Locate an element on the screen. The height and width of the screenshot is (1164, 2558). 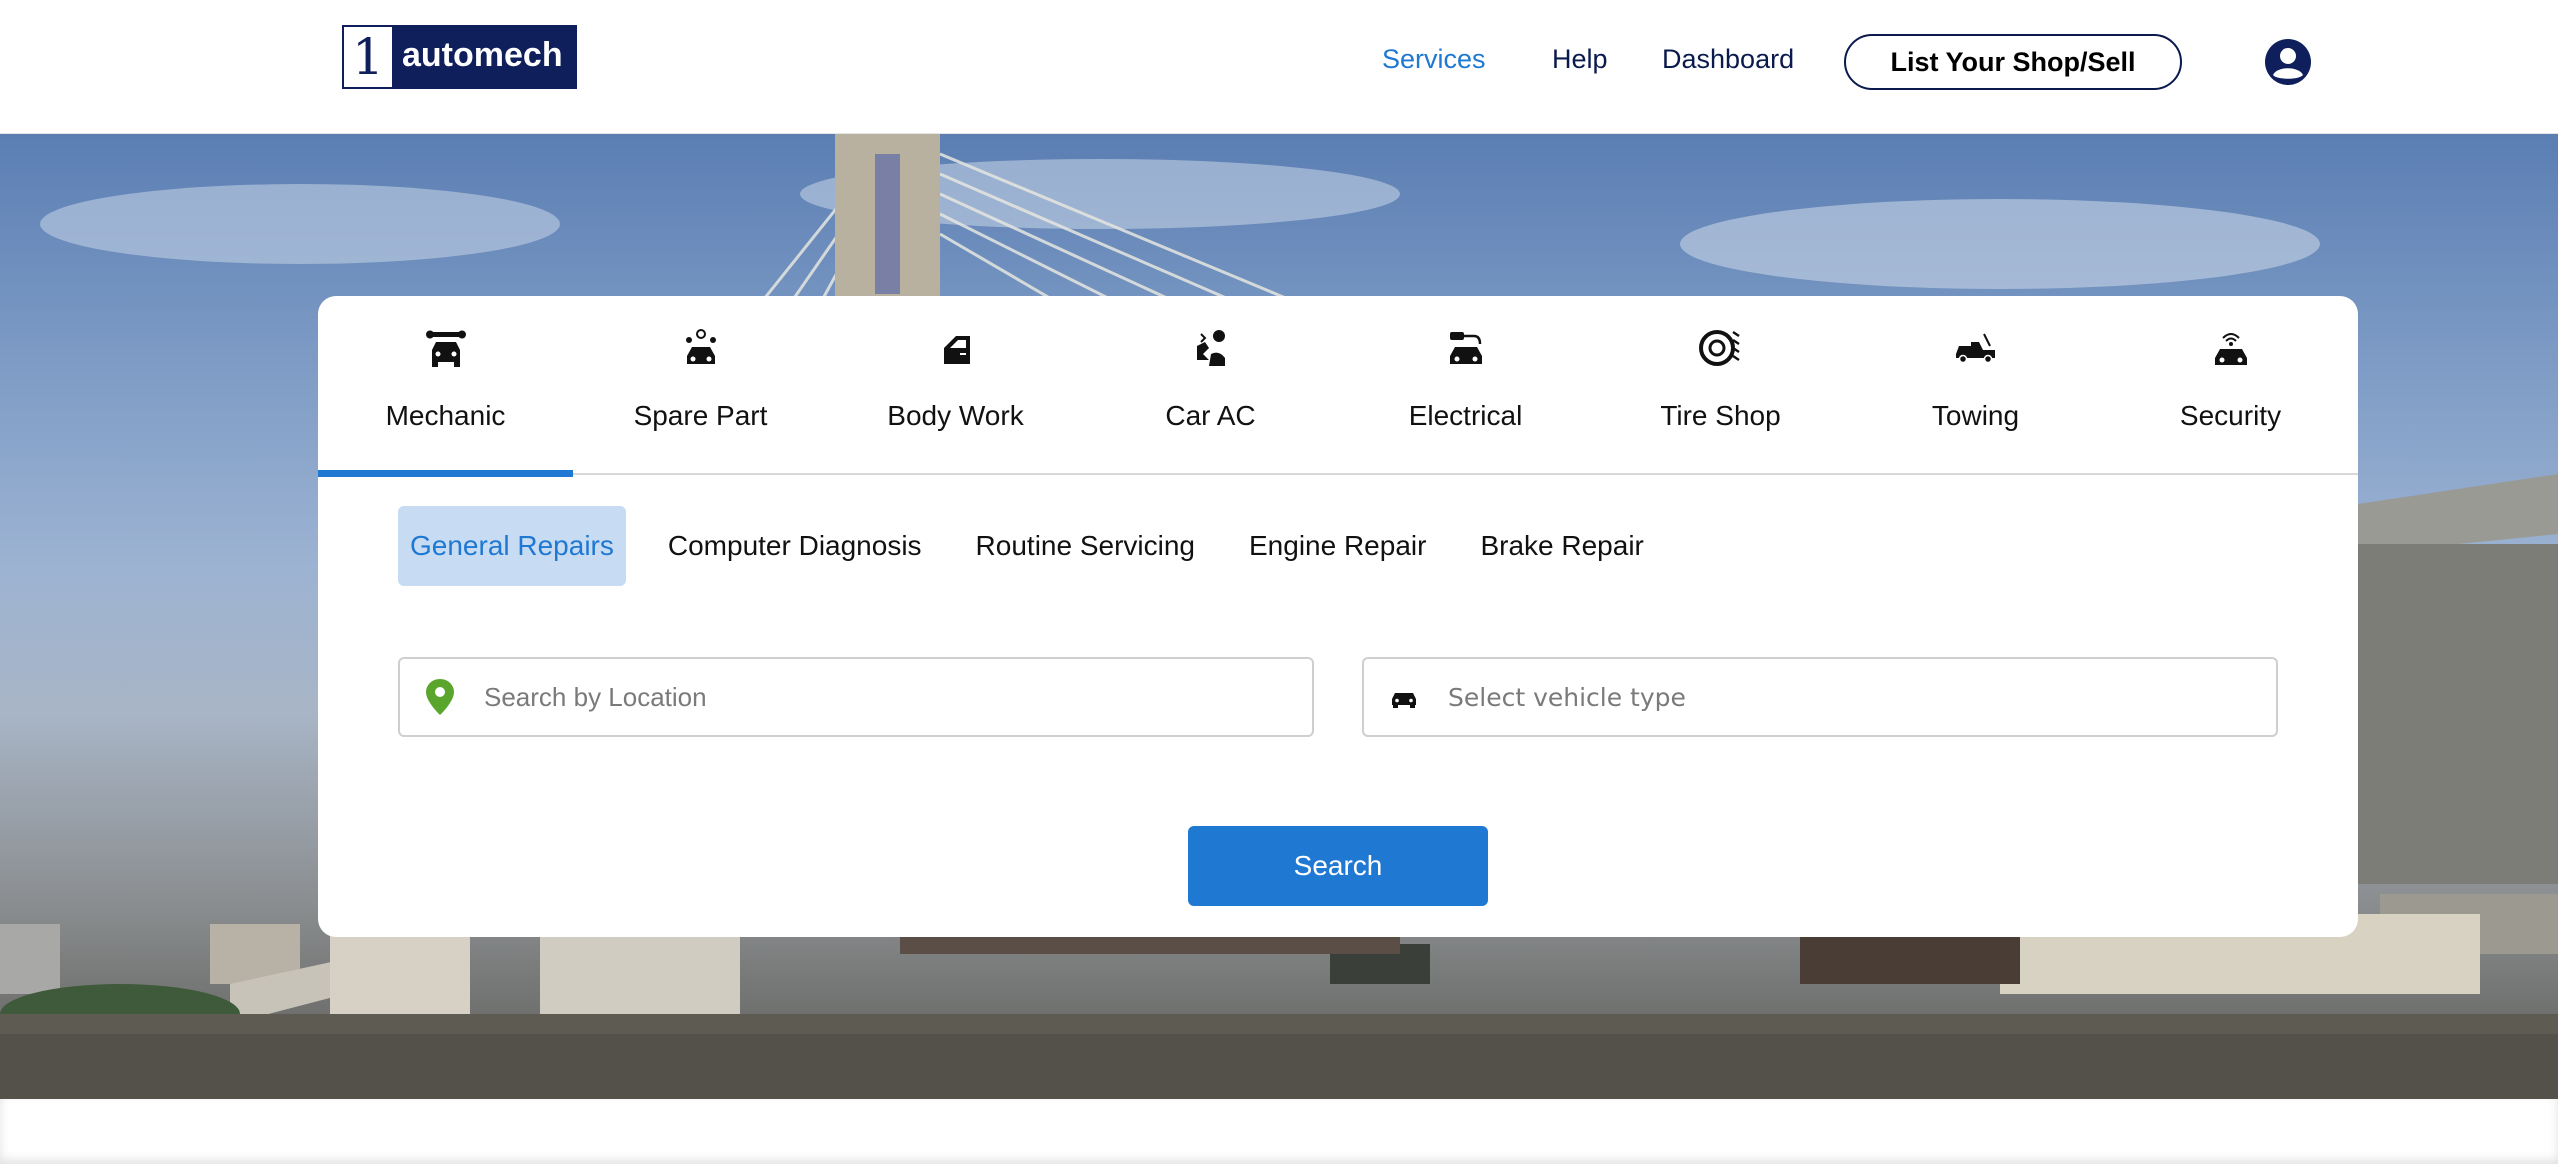
tab-mechanic: Mechanic is located at coordinates (445, 386).